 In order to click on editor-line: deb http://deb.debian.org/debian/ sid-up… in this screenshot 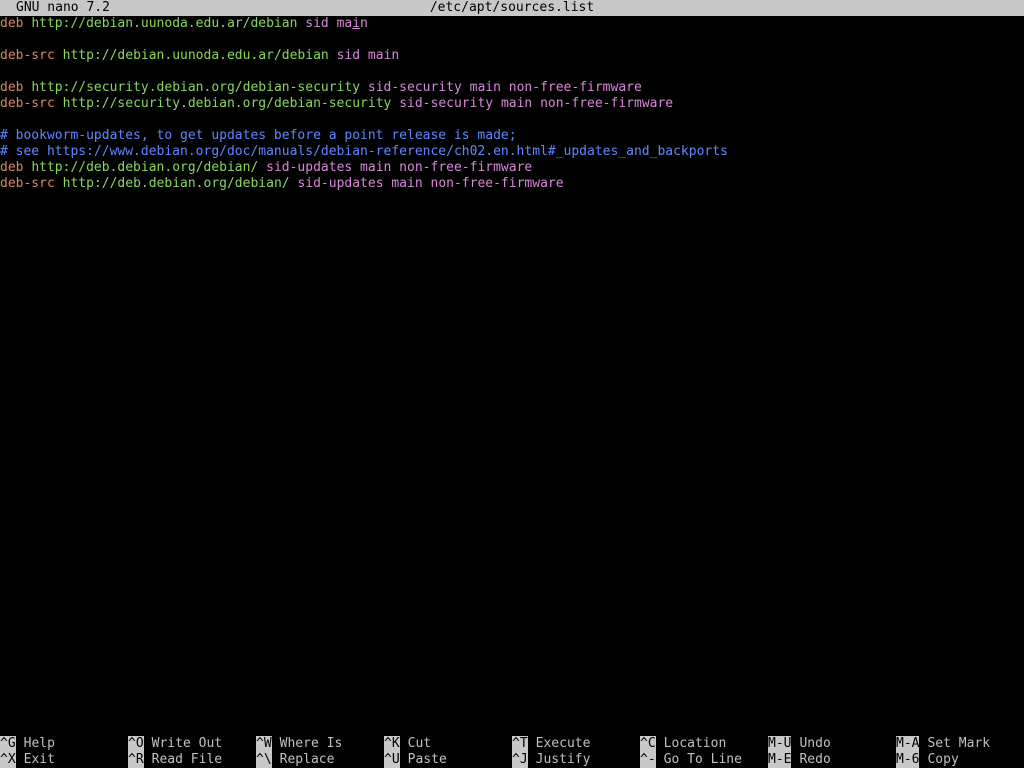, I will do `click(512, 168)`.